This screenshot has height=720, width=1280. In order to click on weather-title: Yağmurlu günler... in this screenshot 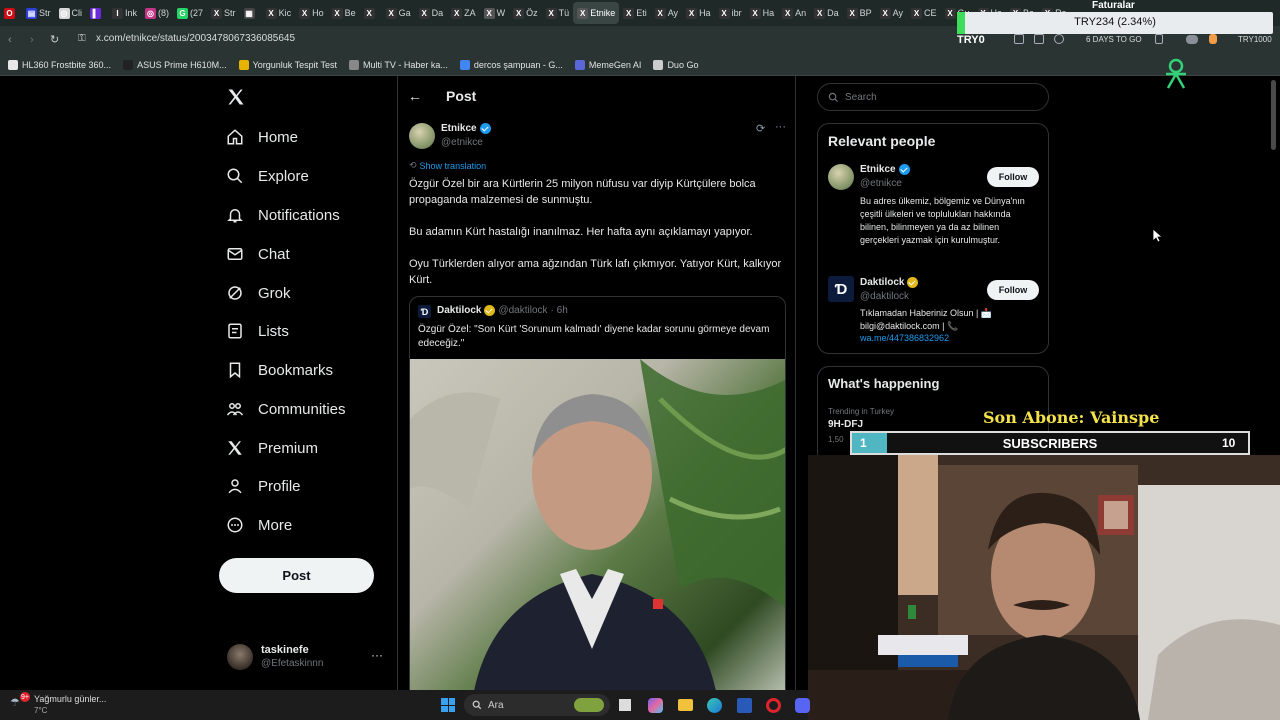, I will do `click(70, 699)`.